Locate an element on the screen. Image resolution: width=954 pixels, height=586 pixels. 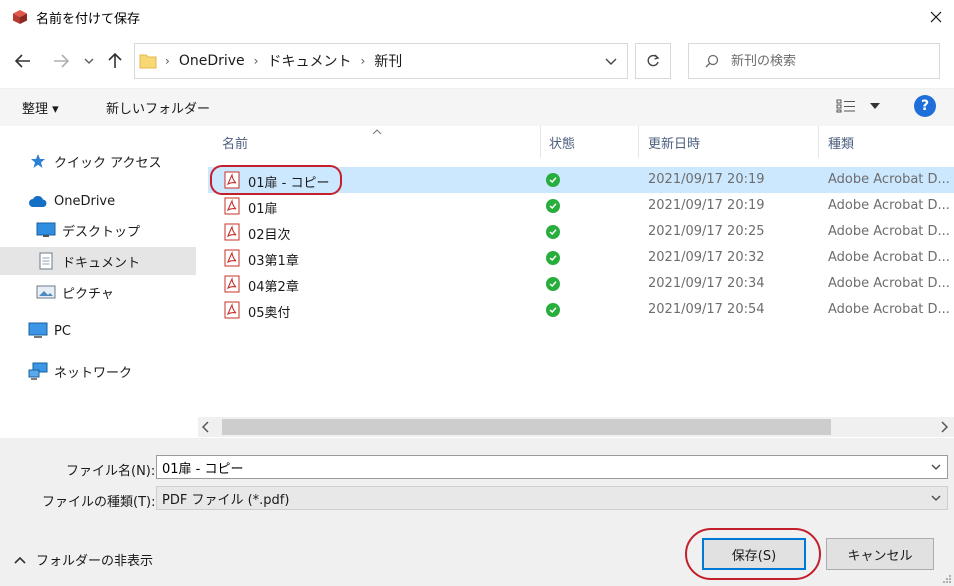
close-icon is located at coordinates (936, 17).